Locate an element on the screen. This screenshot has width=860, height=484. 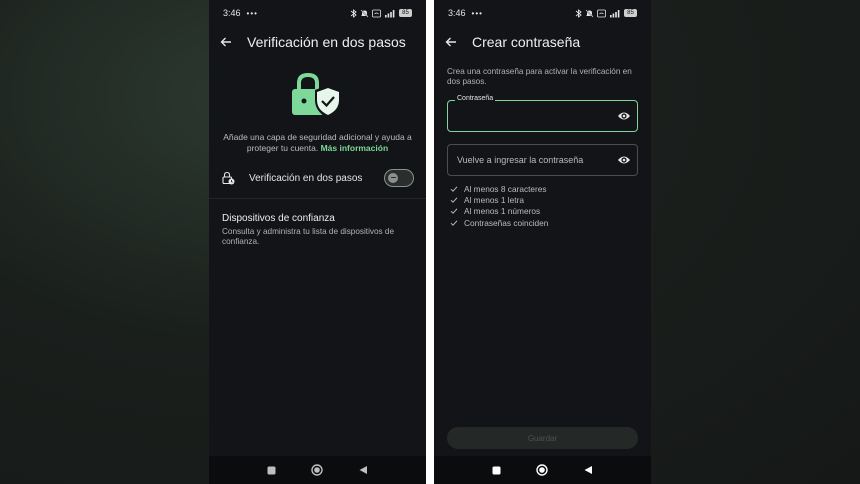
trusted-devices-title: Dispositivos de confianza is located at coordinates (278, 218).